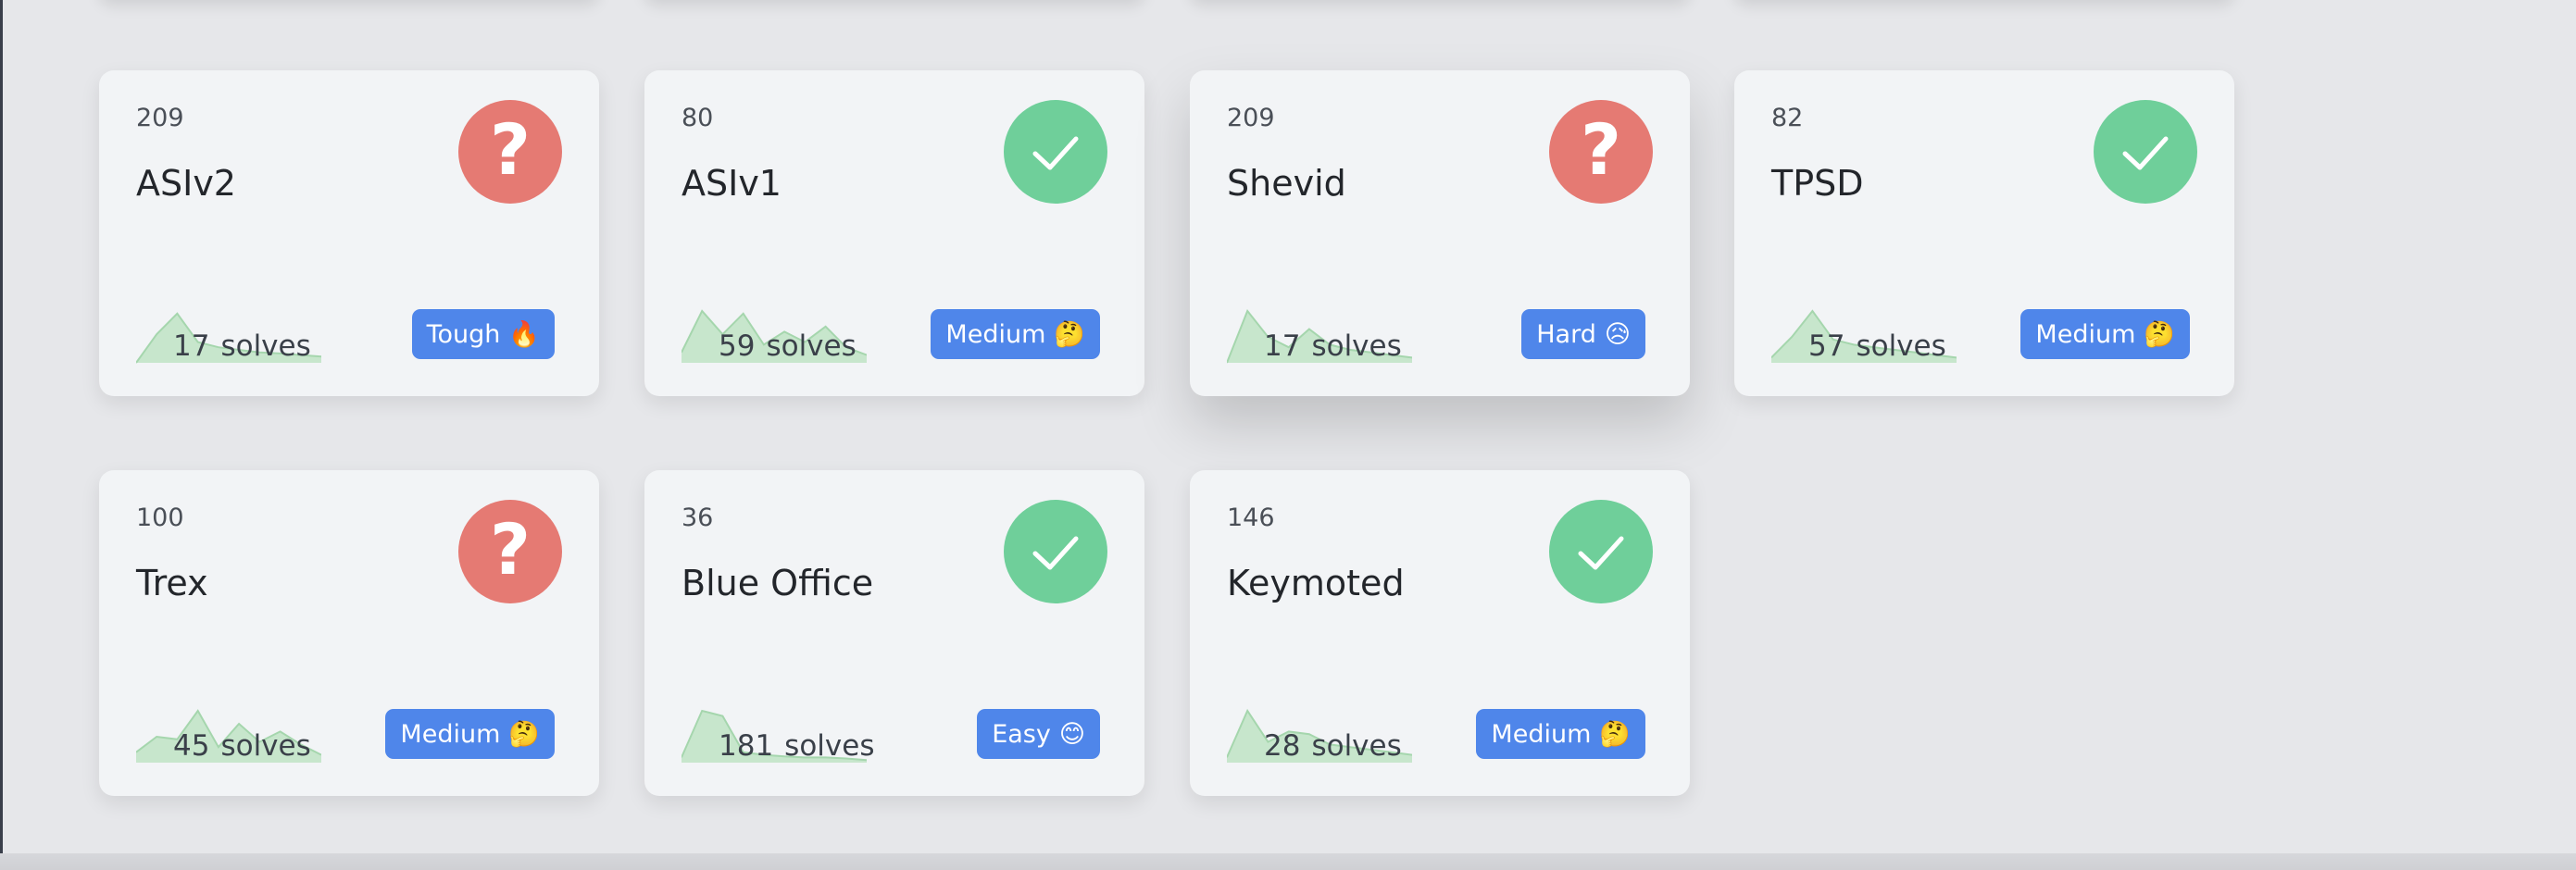 The width and height of the screenshot is (2576, 870). What do you see at coordinates (524, 334) in the screenshot?
I see `fire-emoji-icon: 🔥` at bounding box center [524, 334].